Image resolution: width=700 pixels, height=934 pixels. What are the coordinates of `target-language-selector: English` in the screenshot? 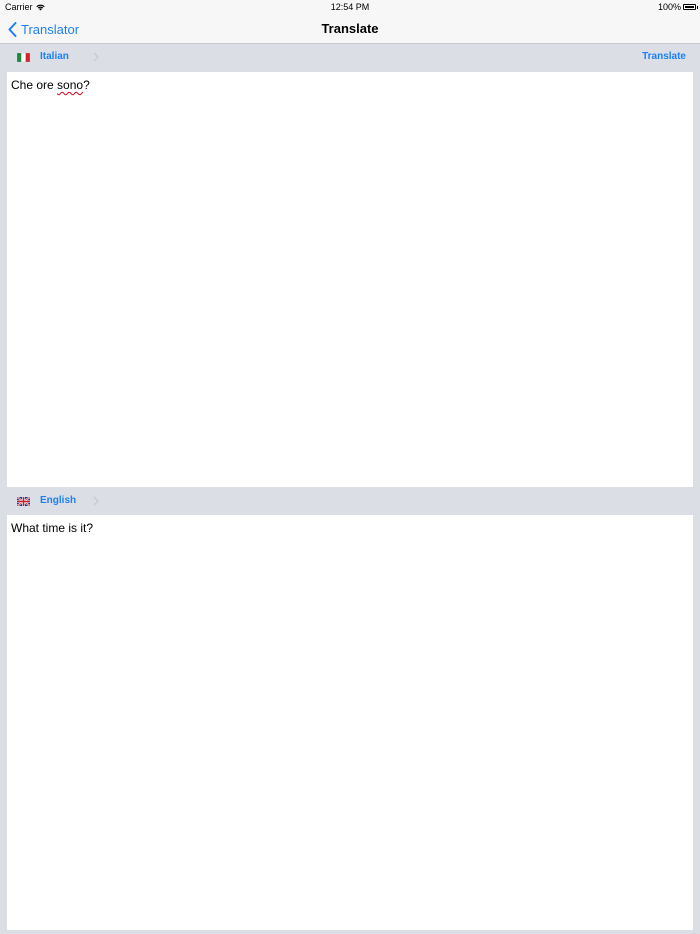 It's located at (58, 501).